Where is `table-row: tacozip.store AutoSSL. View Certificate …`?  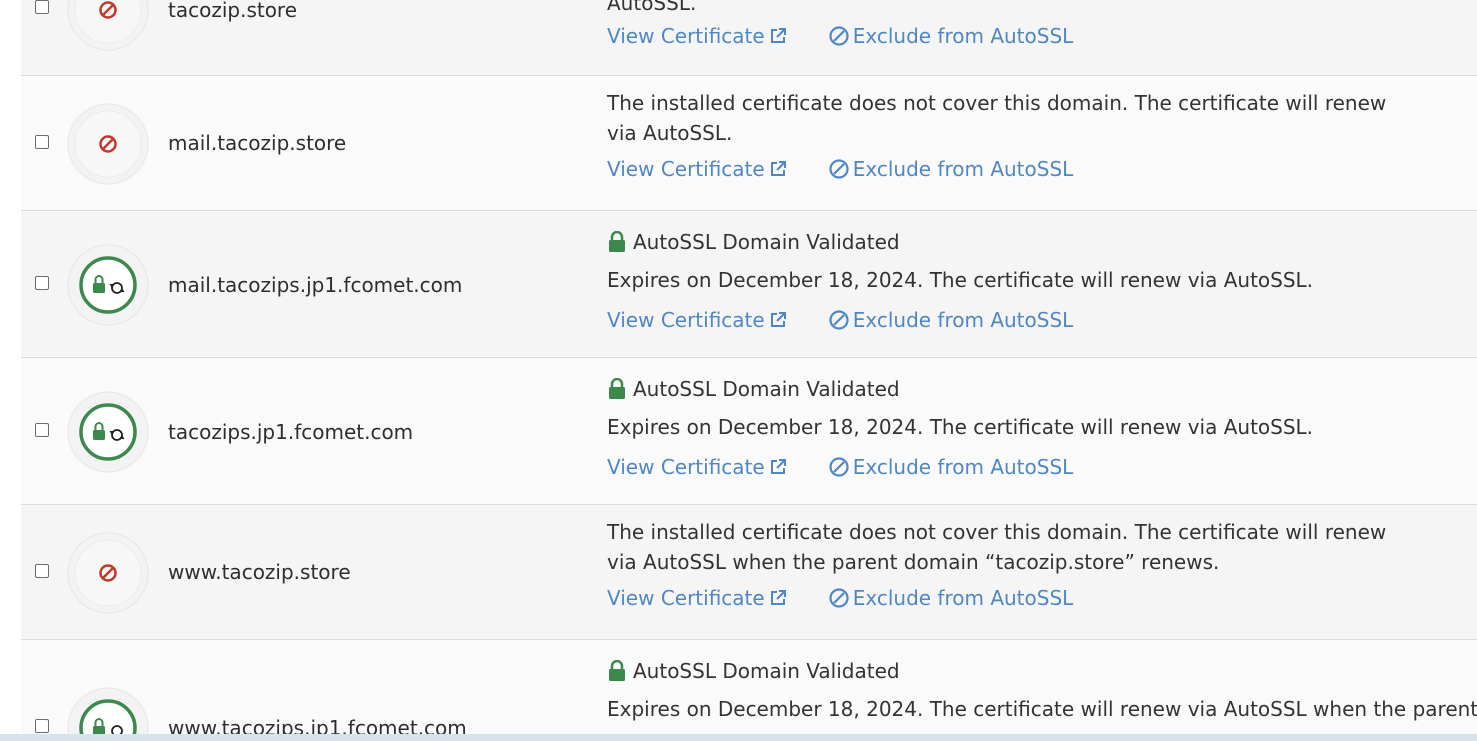
table-row: tacozip.store AutoSSL. View Certificate … is located at coordinates (749, 38).